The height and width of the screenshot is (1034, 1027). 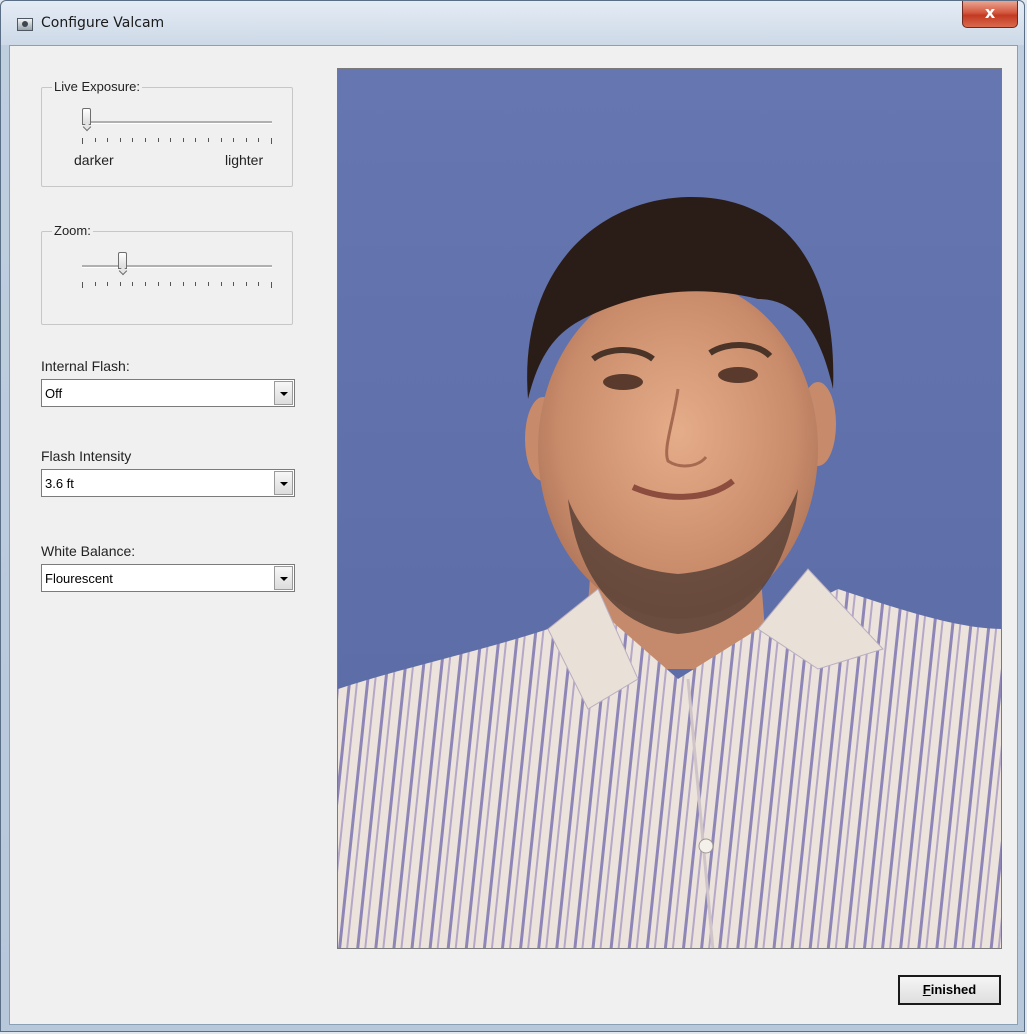 I want to click on flash-intensity-select: 3.6 ft, so click(x=168, y=483).